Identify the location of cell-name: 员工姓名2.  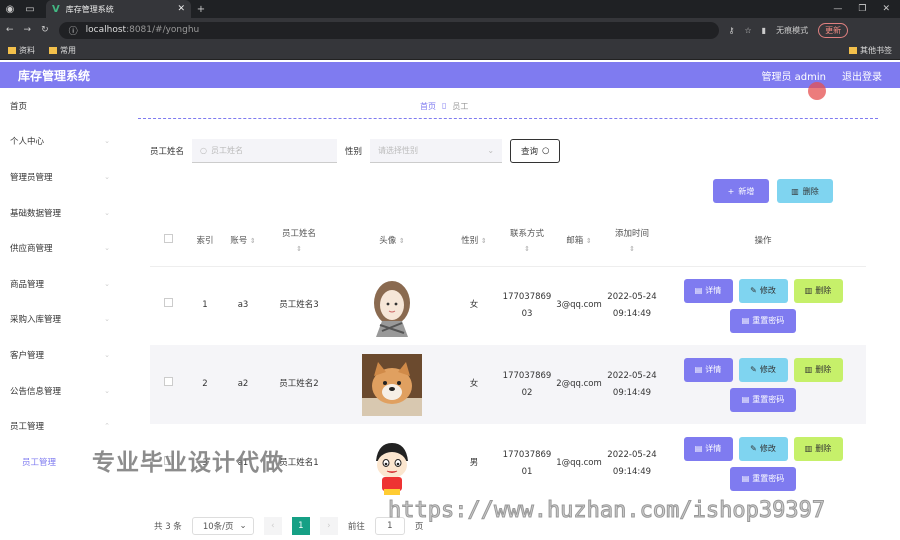
(299, 384).